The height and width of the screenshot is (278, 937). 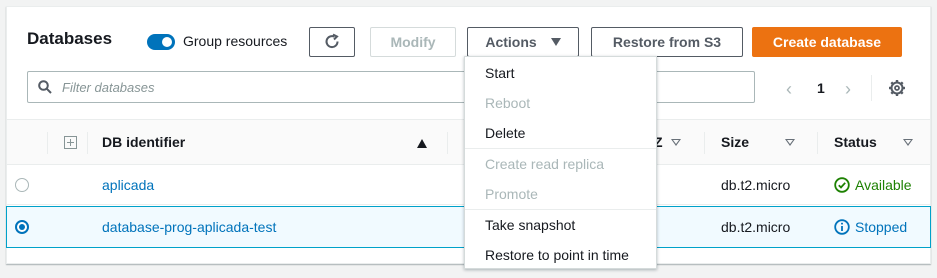 What do you see at coordinates (500, 73) in the screenshot?
I see `menu-item-start: Start` at bounding box center [500, 73].